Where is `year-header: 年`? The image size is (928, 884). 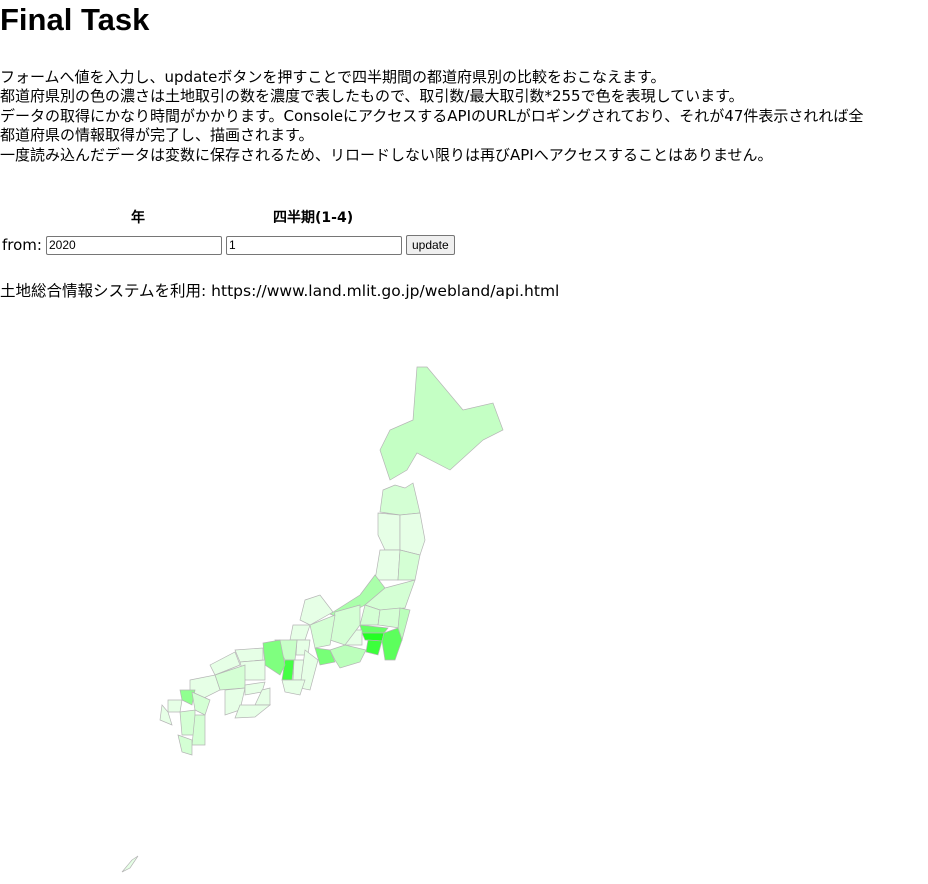
year-header: 年 is located at coordinates (138, 218).